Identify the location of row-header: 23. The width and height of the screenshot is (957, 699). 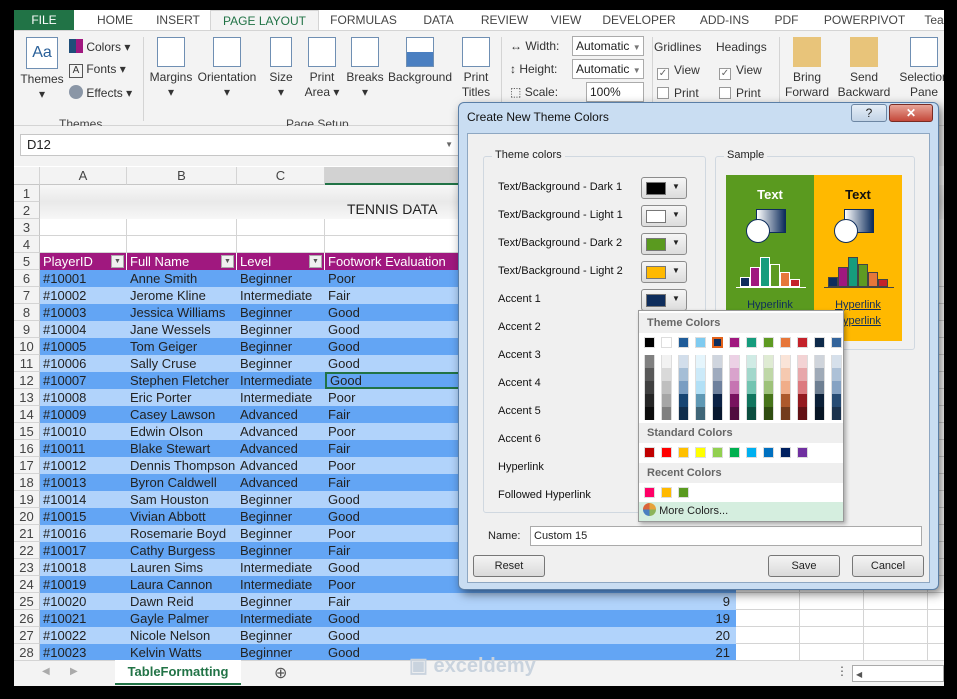
(27, 567).